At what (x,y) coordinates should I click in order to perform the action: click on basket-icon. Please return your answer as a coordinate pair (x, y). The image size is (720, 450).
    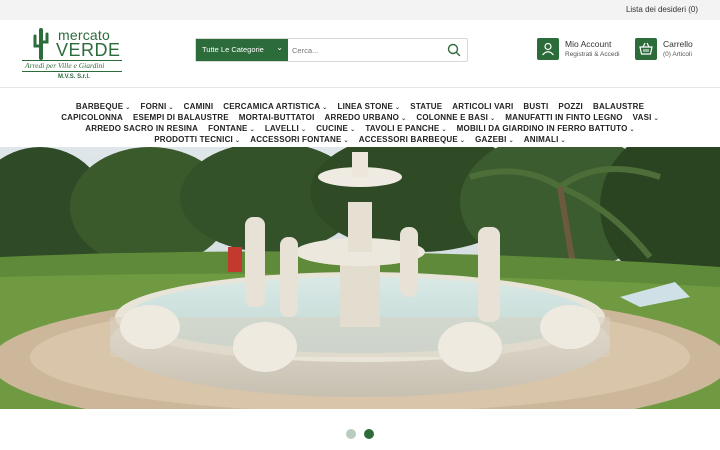
    Looking at the image, I should click on (646, 49).